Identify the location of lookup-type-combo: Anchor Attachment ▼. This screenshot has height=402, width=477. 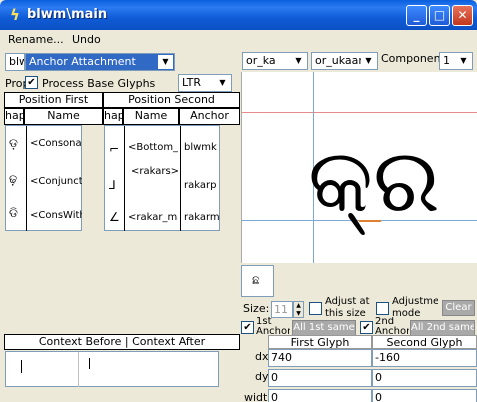
(100, 62).